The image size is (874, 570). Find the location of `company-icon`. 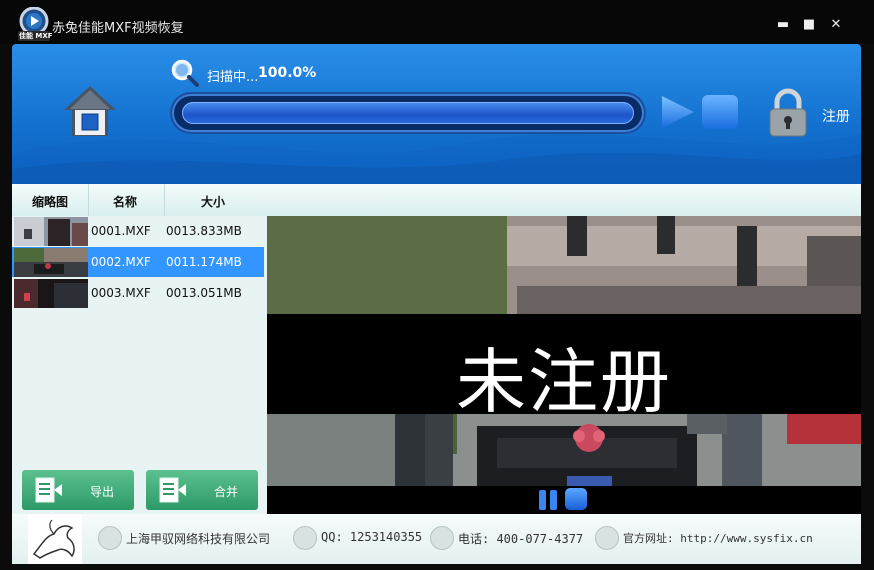

company-icon is located at coordinates (110, 538).